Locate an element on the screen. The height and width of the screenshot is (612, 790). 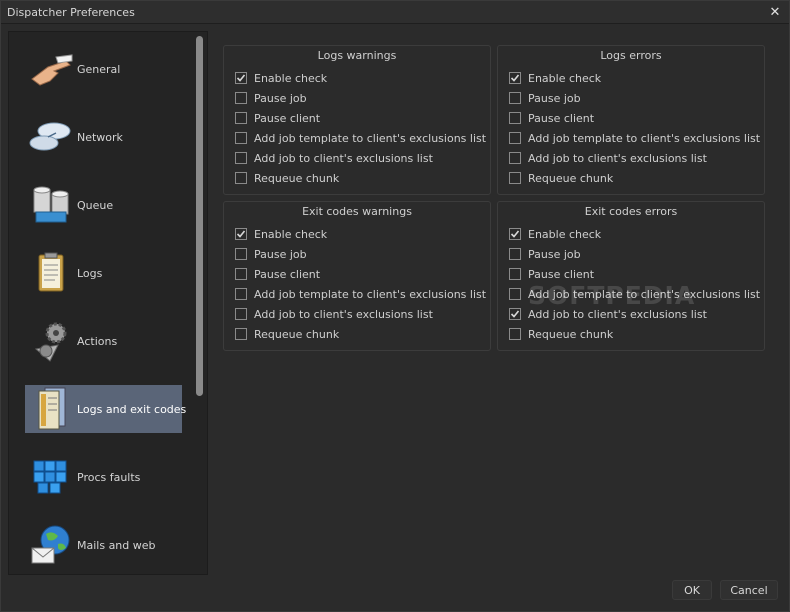
sidebar-item-general: General is located at coordinates (103, 69).